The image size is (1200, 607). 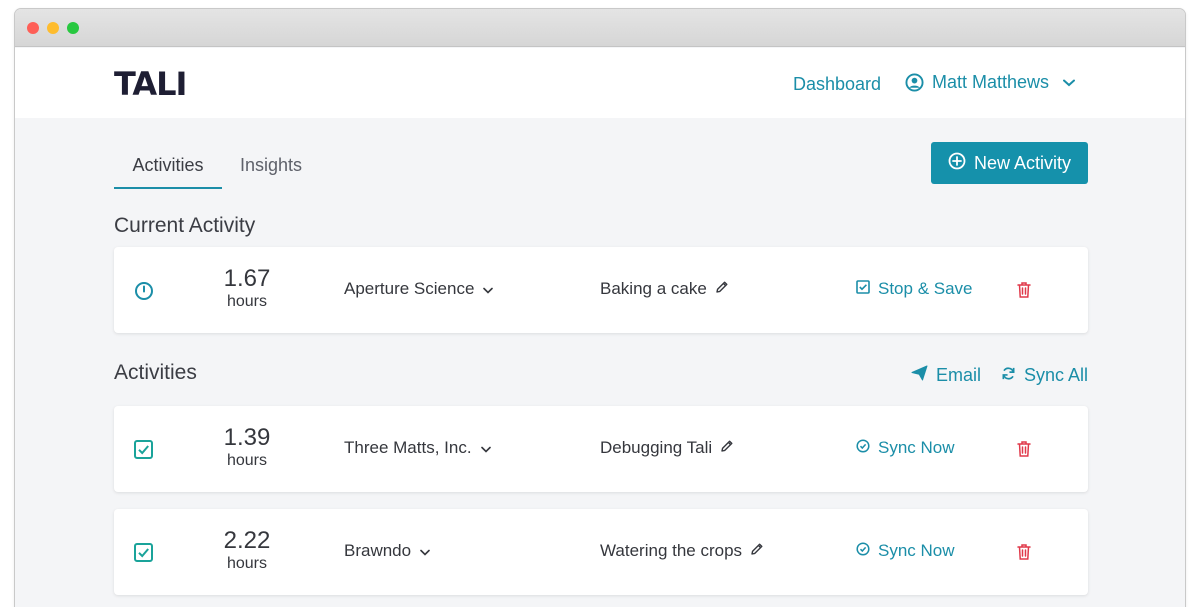 I want to click on activity-duration: 1.67 hours, so click(x=247, y=288).